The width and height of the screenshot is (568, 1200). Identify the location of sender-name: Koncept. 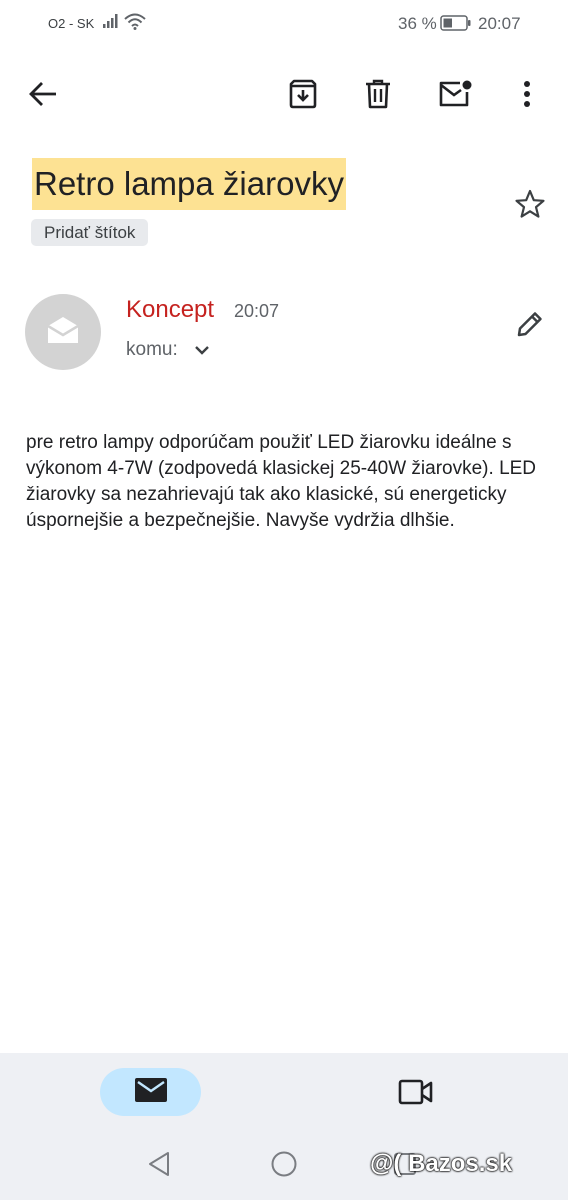
(170, 309).